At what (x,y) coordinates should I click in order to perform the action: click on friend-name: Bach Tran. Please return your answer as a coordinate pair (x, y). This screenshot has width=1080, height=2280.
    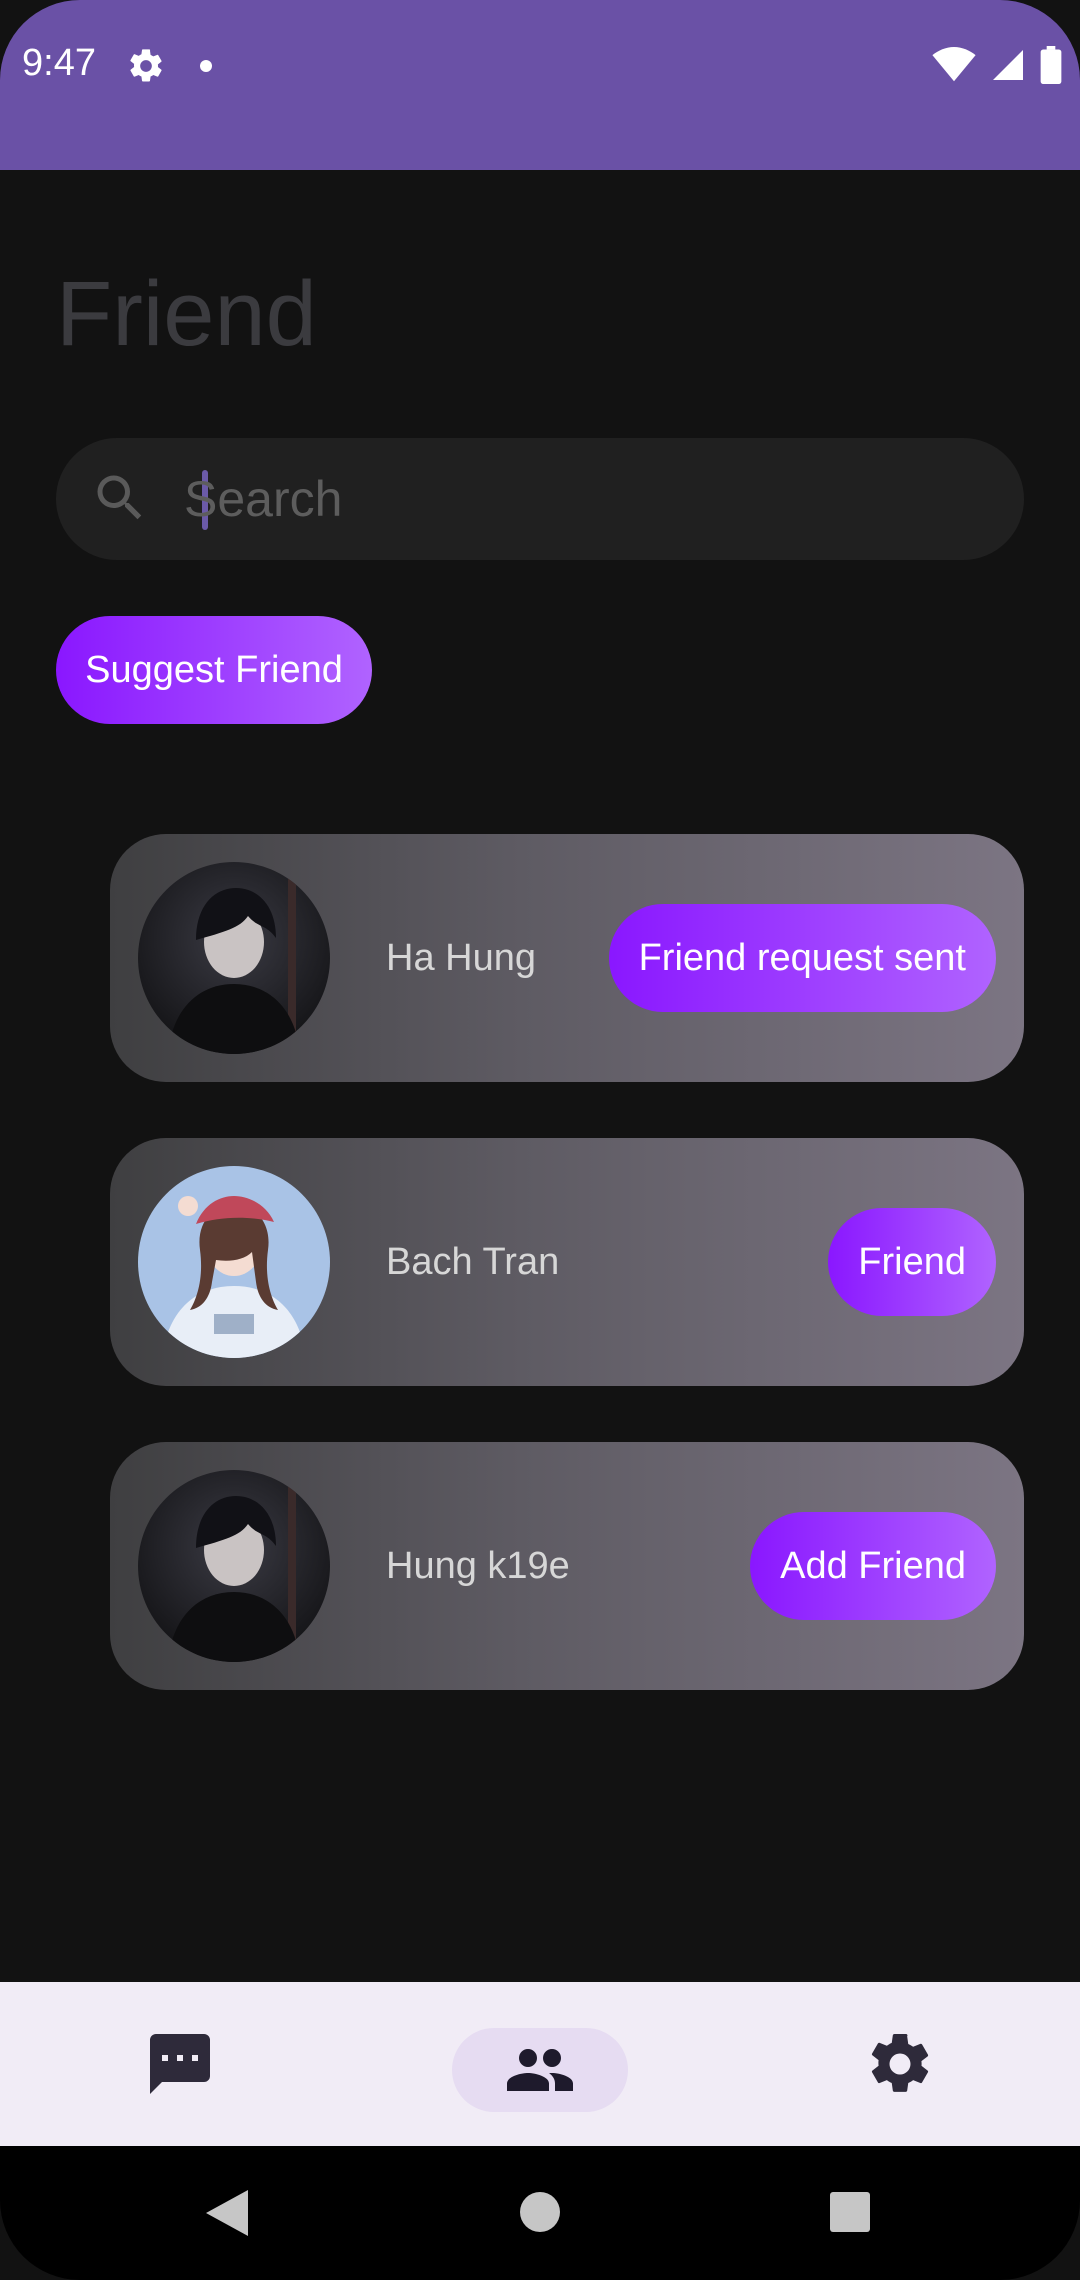
    Looking at the image, I should click on (473, 1262).